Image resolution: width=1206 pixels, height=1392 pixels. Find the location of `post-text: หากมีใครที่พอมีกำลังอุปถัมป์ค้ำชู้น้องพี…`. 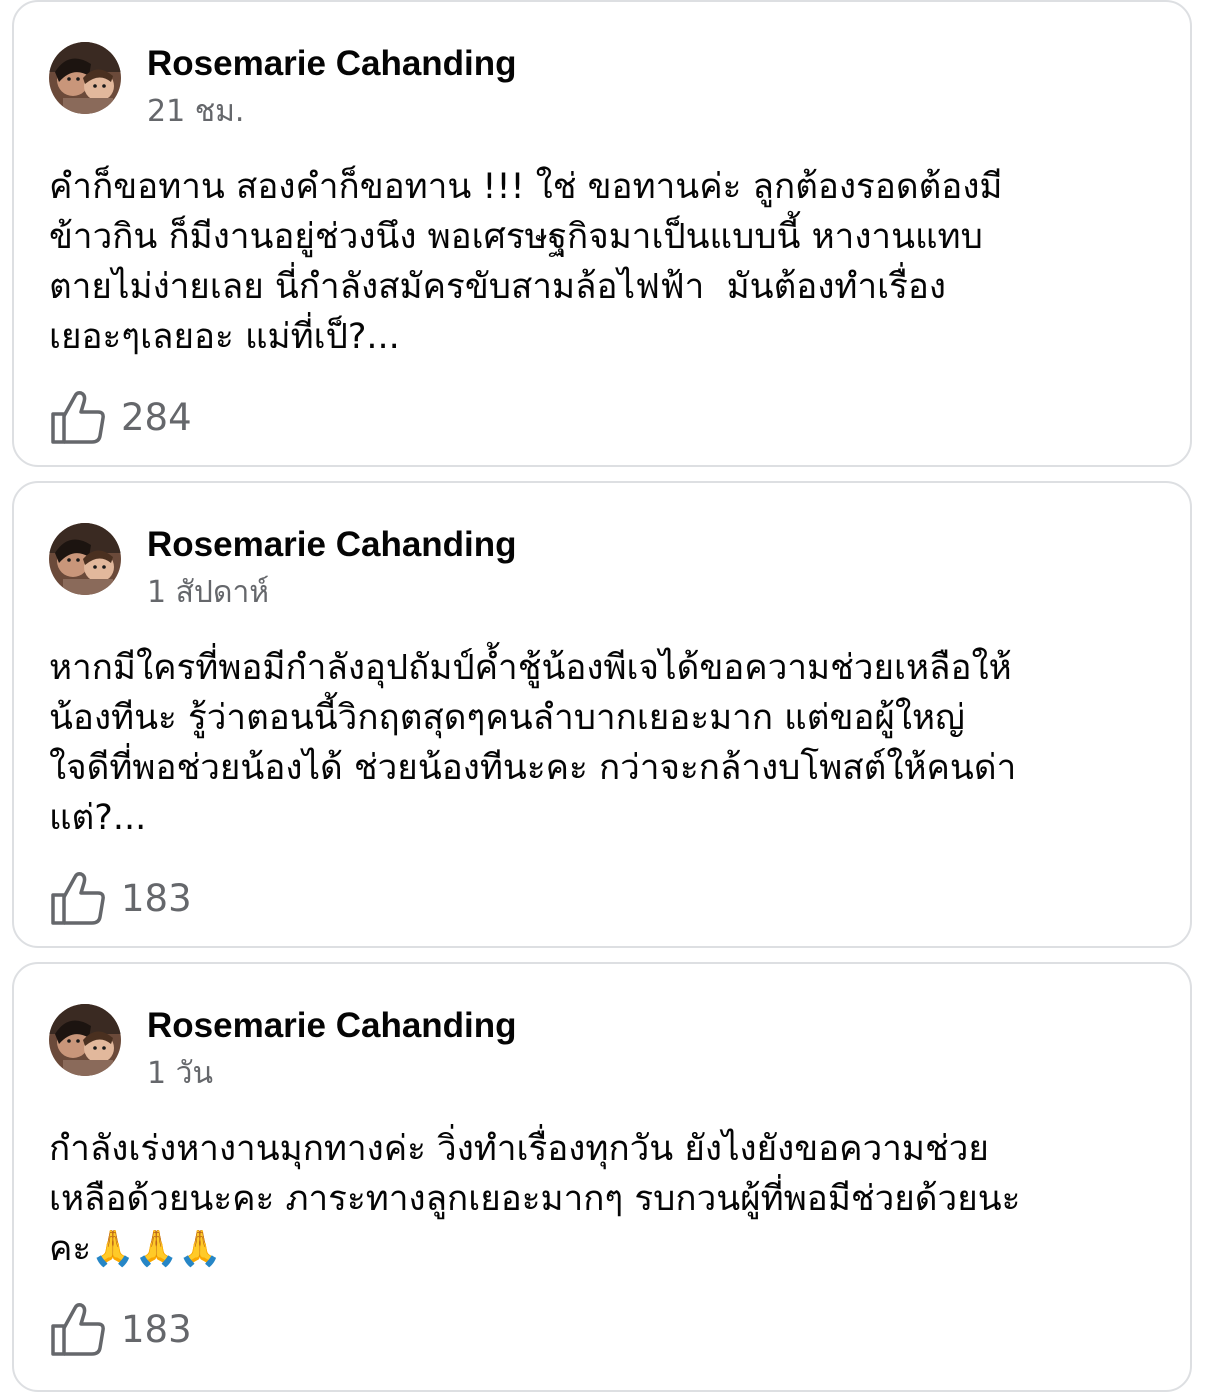

post-text: หากมีใครที่พอมีกำลังอุปถัมป์ค้ำชู้น้องพี… is located at coordinates (533, 743).